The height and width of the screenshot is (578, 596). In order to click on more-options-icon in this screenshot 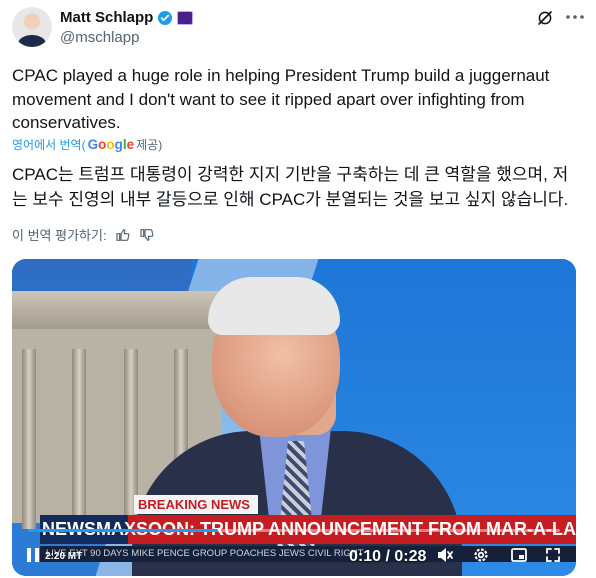, I will do `click(575, 17)`.